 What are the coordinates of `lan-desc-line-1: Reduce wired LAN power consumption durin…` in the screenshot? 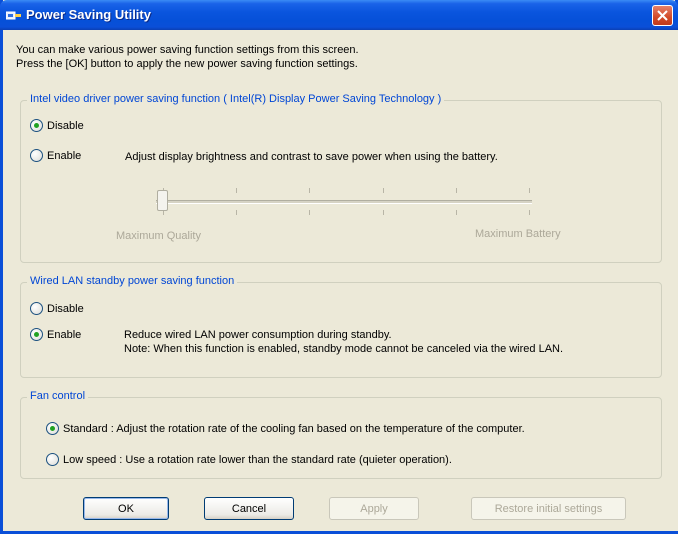 It's located at (258, 335).